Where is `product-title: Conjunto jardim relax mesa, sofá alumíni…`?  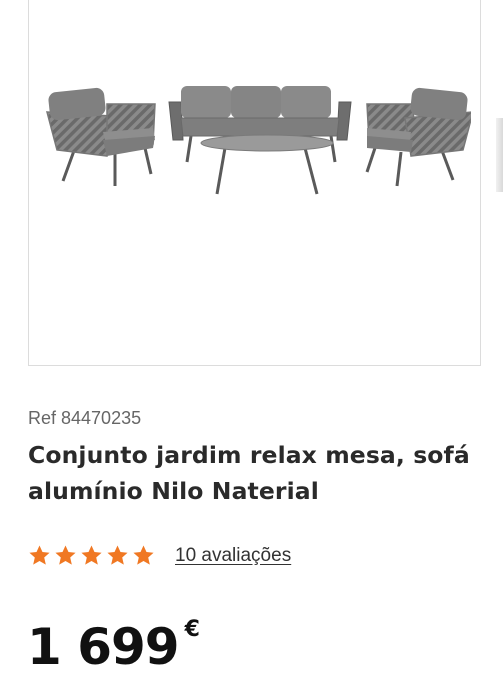
product-title: Conjunto jardim relax mesa, sofá alumíni… is located at coordinates (249, 473).